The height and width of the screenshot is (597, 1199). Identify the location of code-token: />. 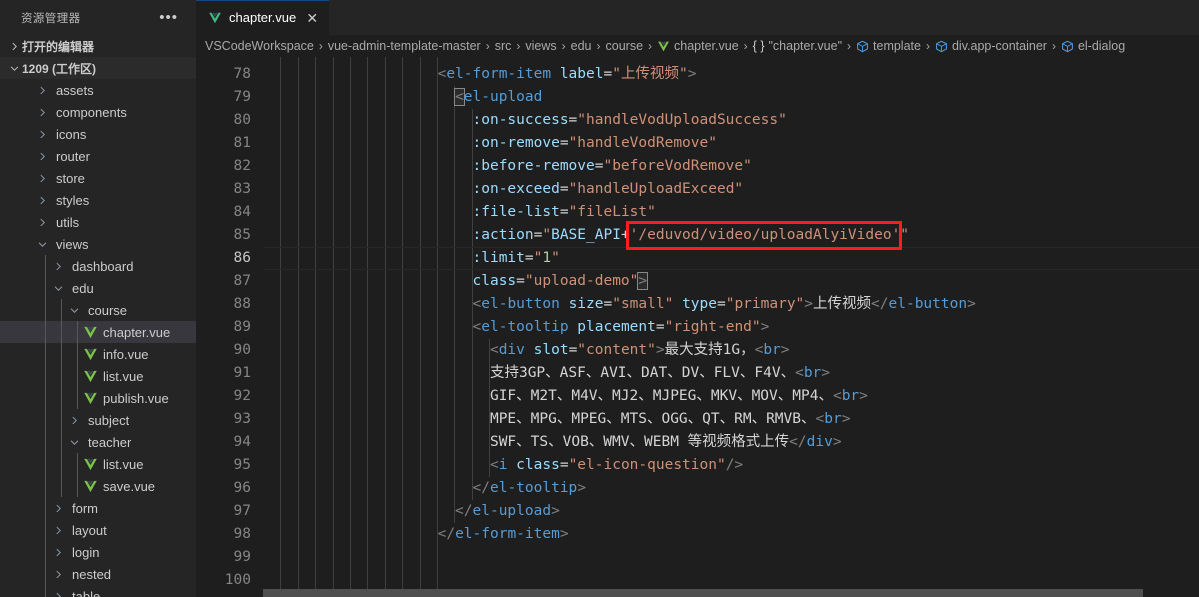
(734, 465).